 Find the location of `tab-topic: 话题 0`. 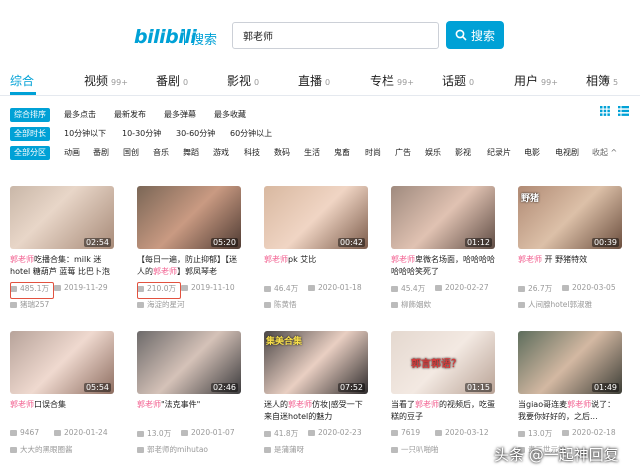

tab-topic: 话题 0 is located at coordinates (458, 80).